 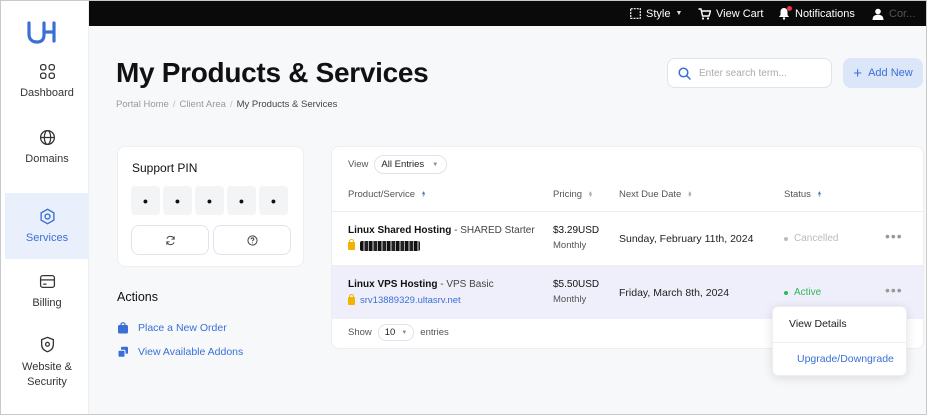 What do you see at coordinates (47, 216) in the screenshot?
I see `hexagon-icon` at bounding box center [47, 216].